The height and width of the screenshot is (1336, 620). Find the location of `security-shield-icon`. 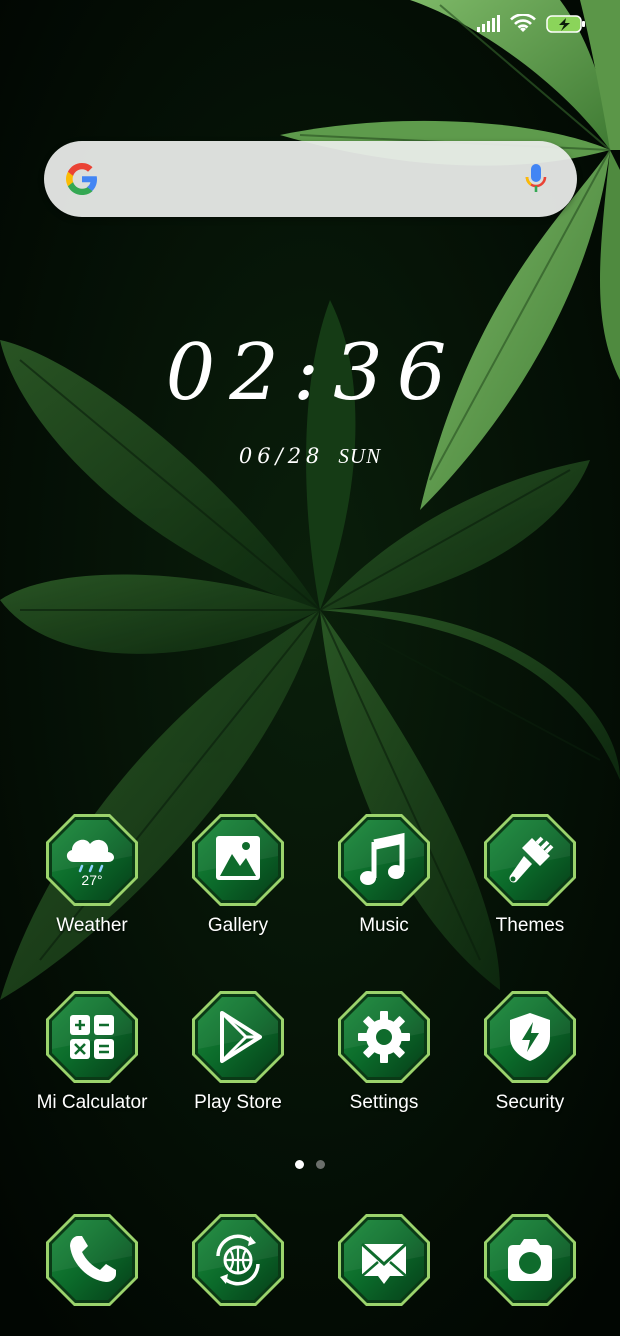

security-shield-icon is located at coordinates (530, 1037).